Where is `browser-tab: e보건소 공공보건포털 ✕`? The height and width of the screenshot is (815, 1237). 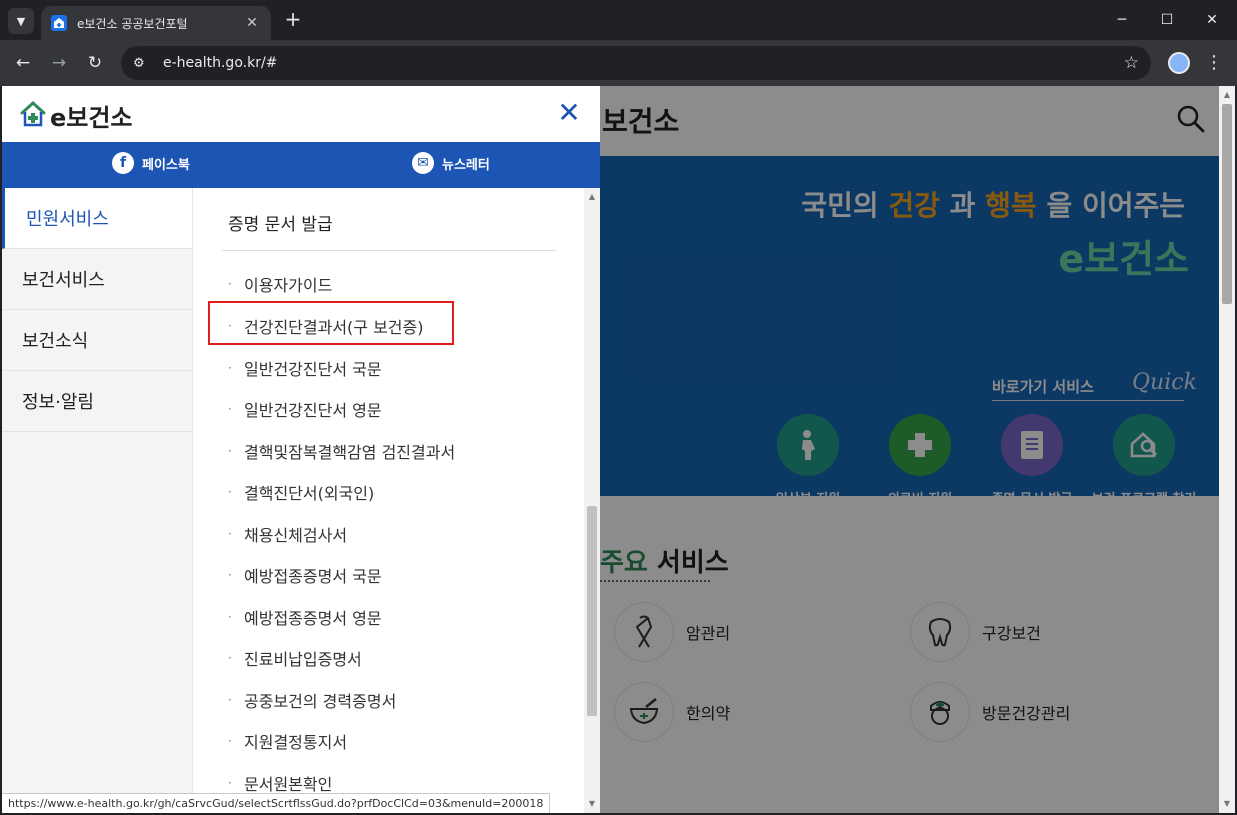 browser-tab: e보건소 공공보건포털 ✕ is located at coordinates (156, 23).